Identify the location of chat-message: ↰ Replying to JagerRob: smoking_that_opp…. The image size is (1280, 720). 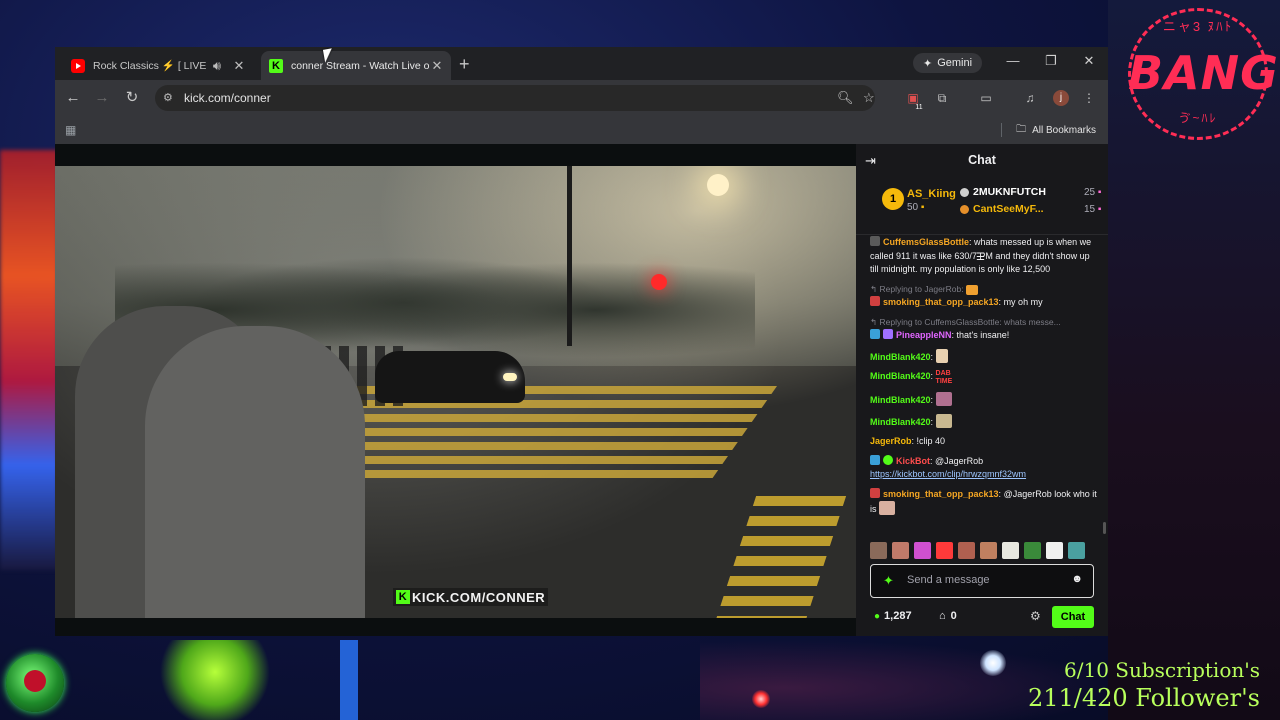
(984, 296).